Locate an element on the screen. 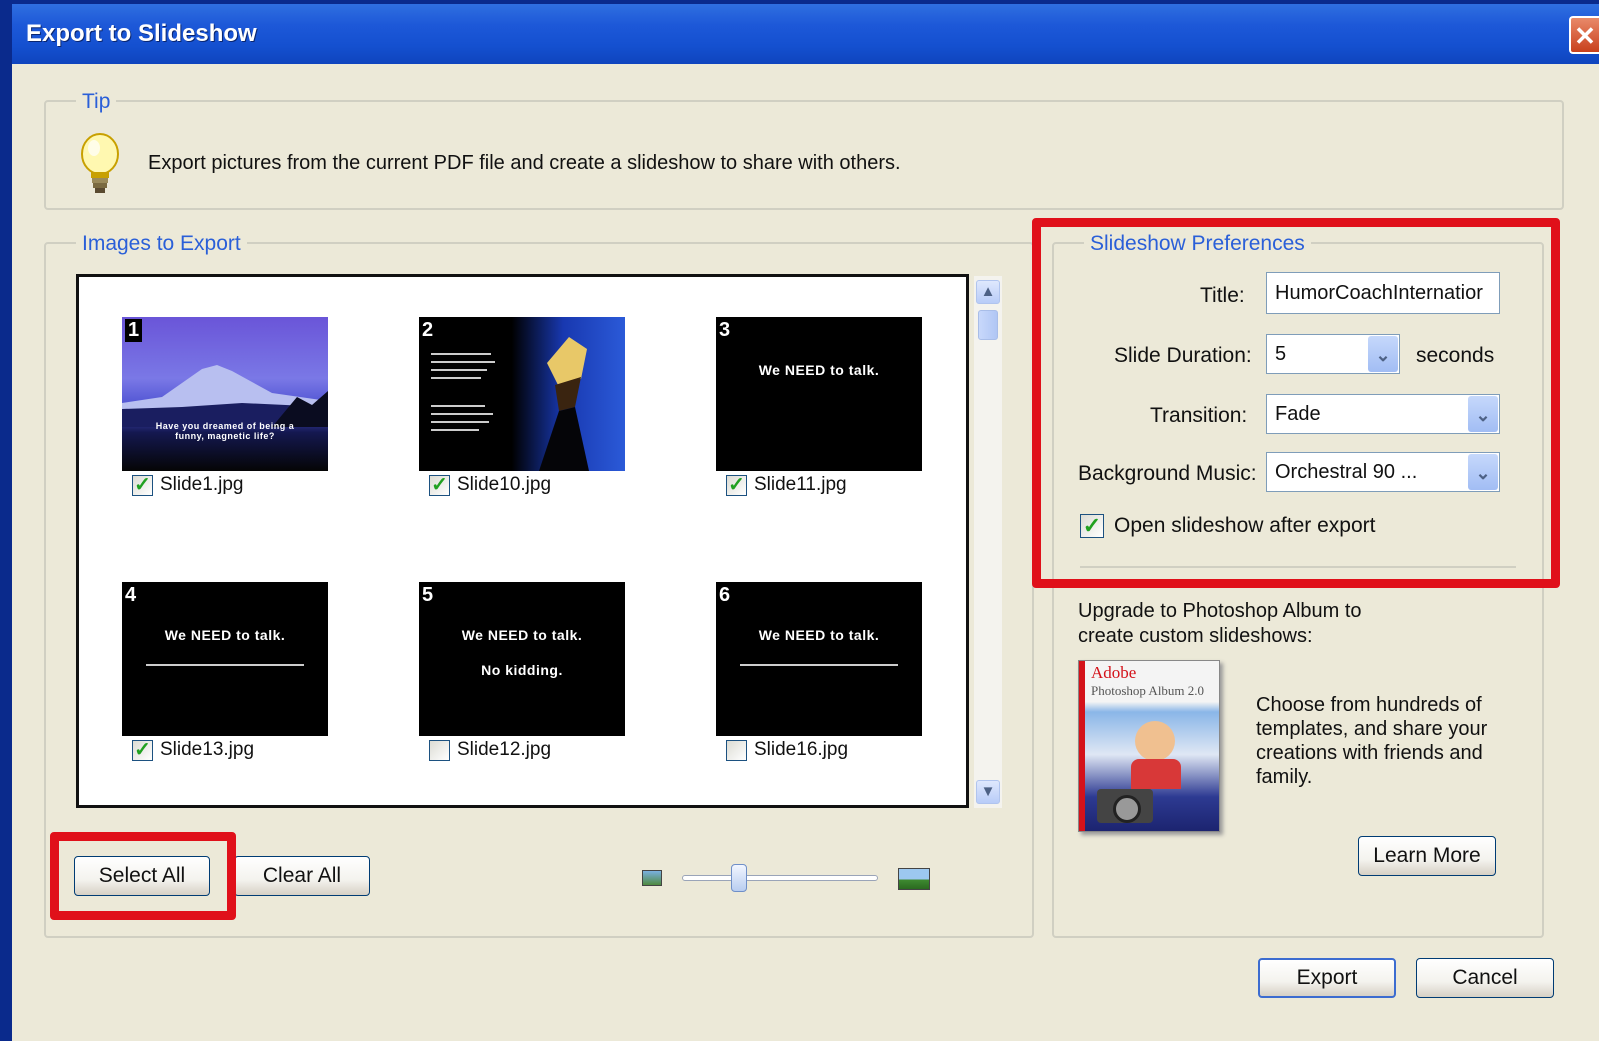  upgrade-desc-line3: creations with friends and is located at coordinates (1369, 753).